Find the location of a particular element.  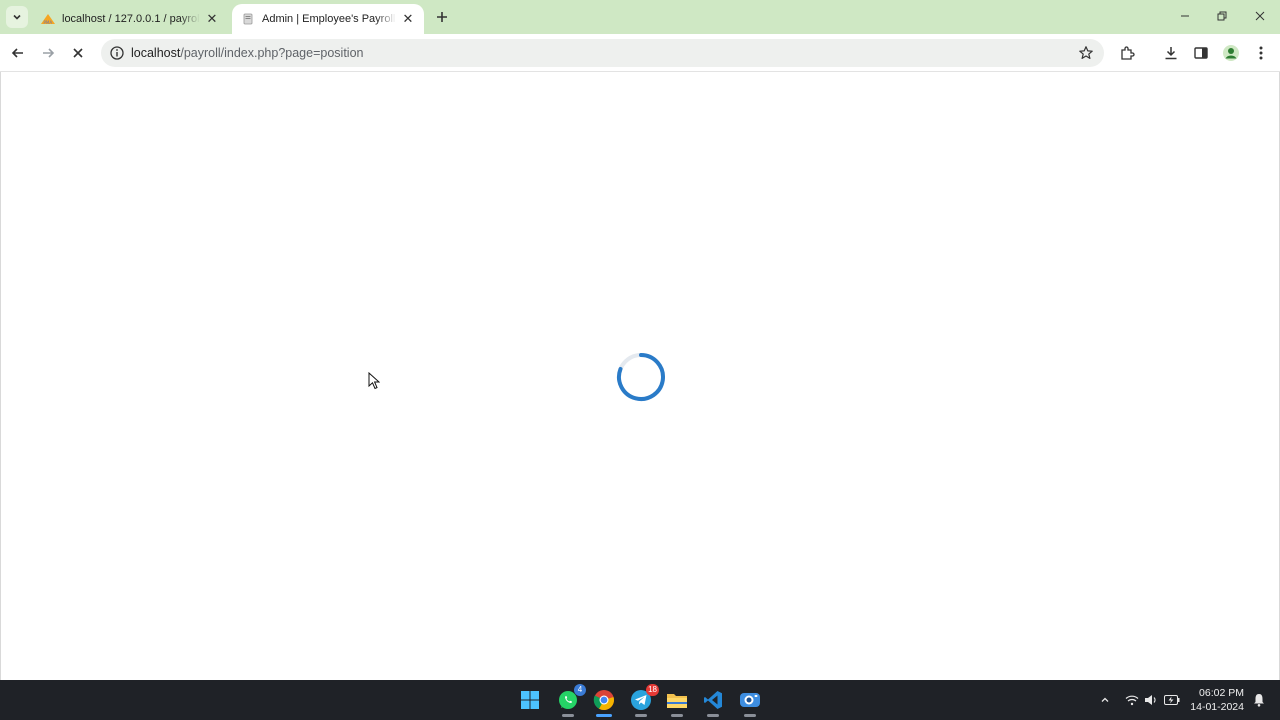

tab-title: localhost / 127.0.0.1 / payroll / is located at coordinates (131, 19).